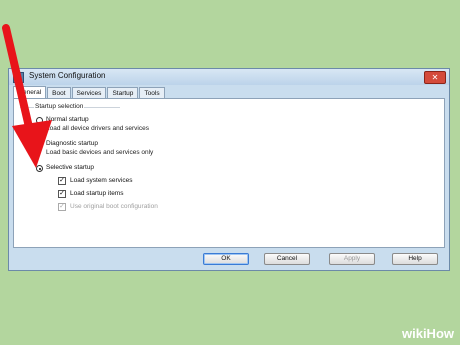  What do you see at coordinates (427, 333) in the screenshot?
I see `wikihow-watermark: wikiHow` at bounding box center [427, 333].